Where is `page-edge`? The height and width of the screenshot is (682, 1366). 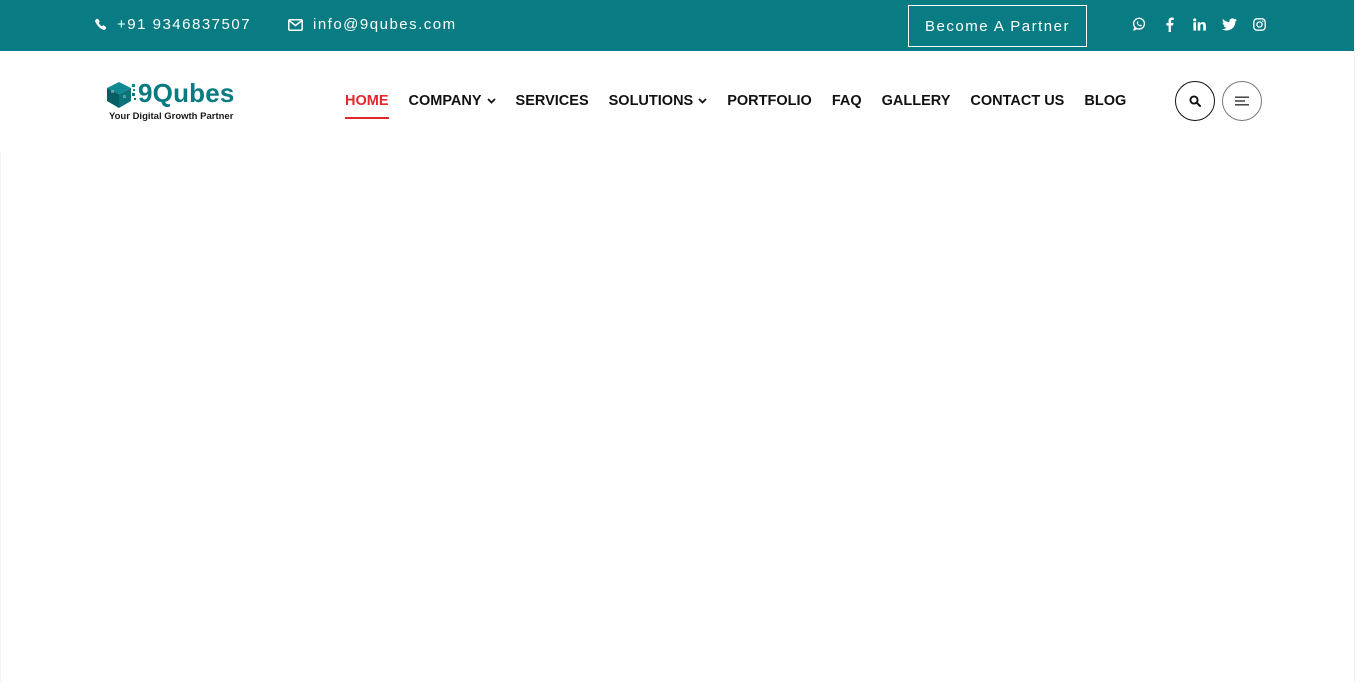 page-edge is located at coordinates (0, 416).